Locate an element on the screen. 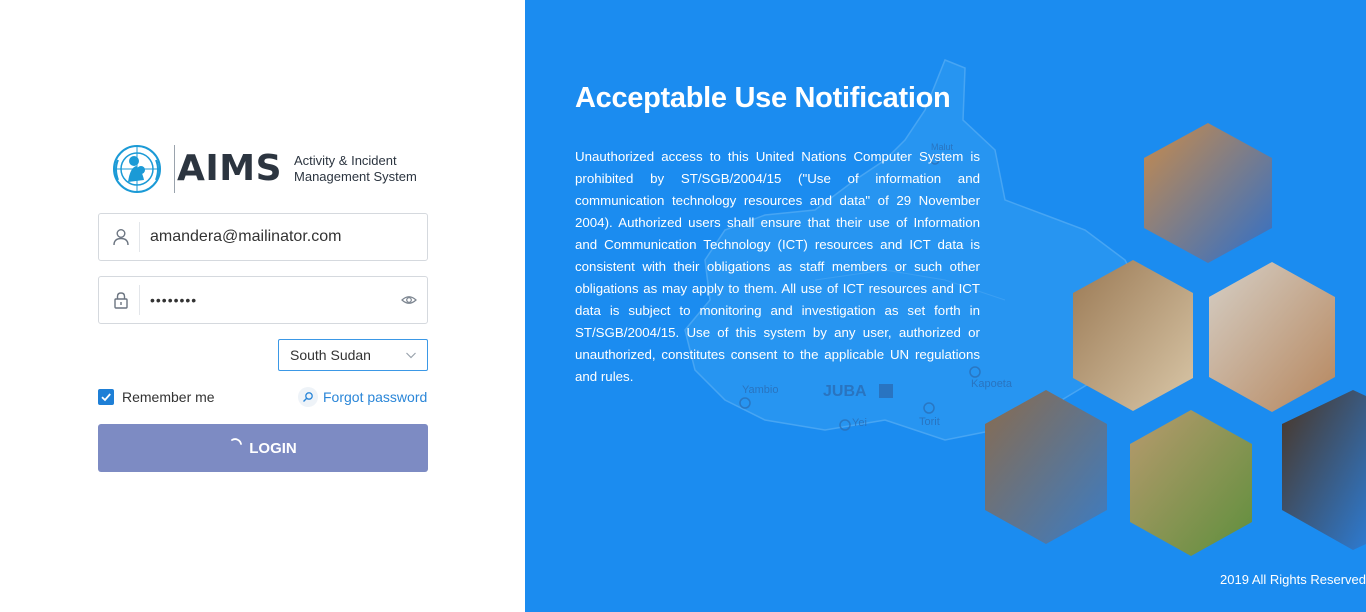 Image resolution: width=1366 pixels, height=612 pixels. remember-me: Remember me is located at coordinates (156, 397).